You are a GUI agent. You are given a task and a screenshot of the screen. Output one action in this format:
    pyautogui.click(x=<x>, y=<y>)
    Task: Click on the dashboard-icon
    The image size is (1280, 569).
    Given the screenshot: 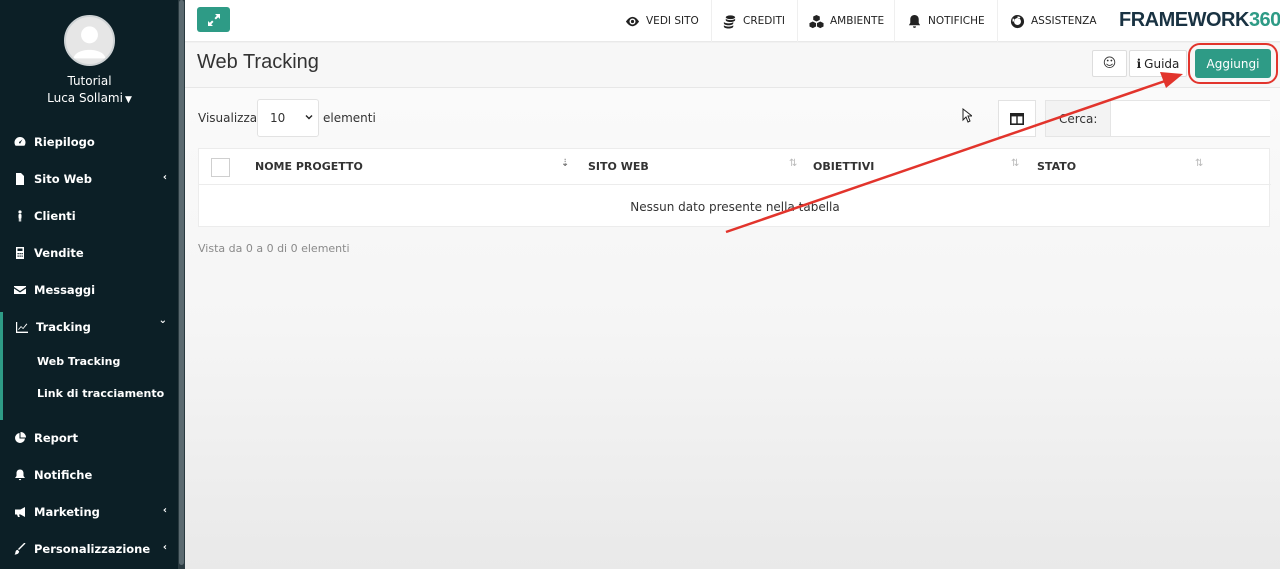 What is the action you would take?
    pyautogui.click(x=20, y=142)
    